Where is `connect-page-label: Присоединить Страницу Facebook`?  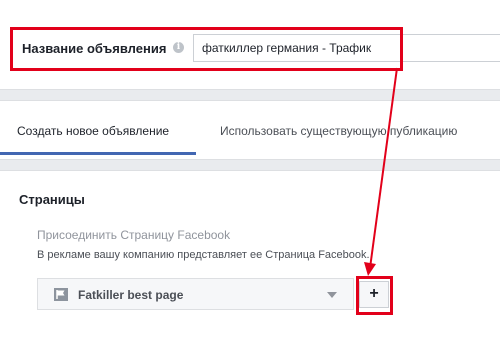 connect-page-label: Присоединить Страницу Facebook is located at coordinates (134, 235).